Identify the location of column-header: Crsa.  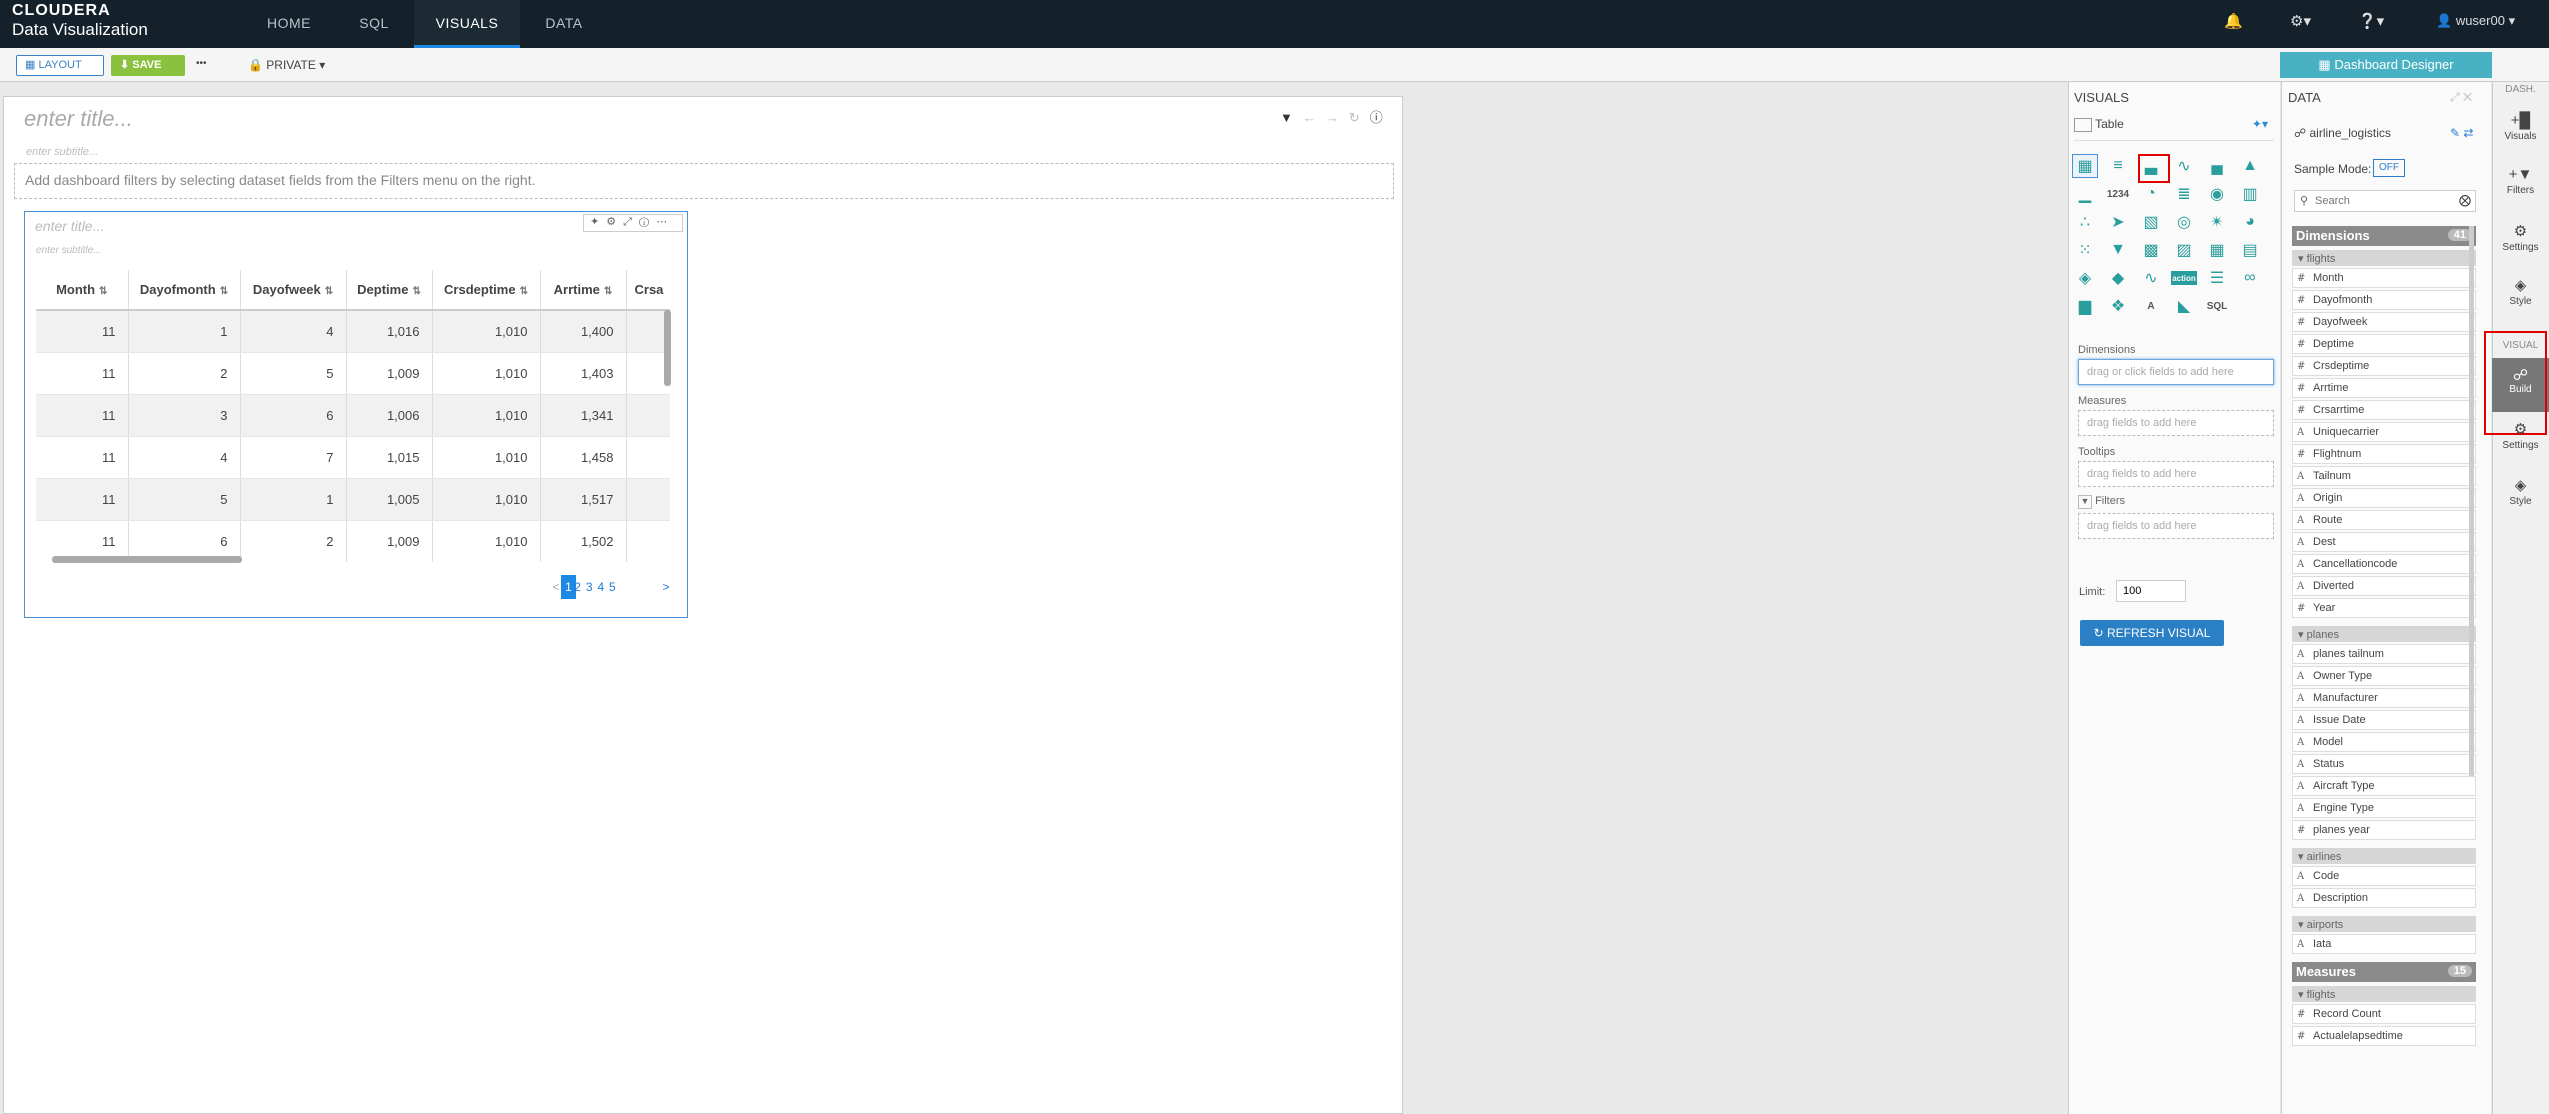
(648, 290).